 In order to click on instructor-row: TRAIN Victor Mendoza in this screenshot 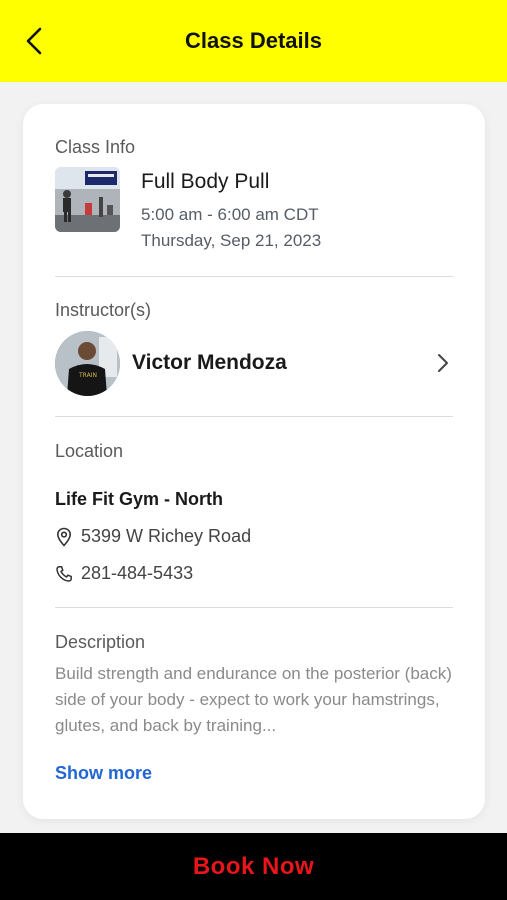, I will do `click(254, 363)`.